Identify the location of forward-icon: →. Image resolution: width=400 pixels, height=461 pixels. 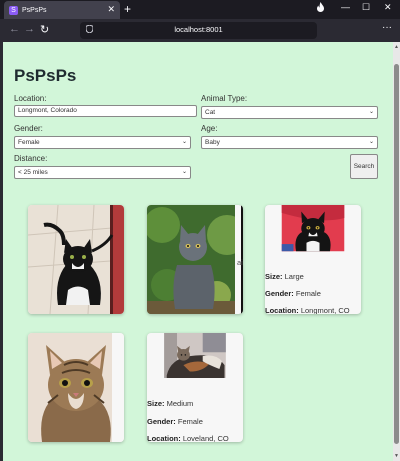
(29, 29).